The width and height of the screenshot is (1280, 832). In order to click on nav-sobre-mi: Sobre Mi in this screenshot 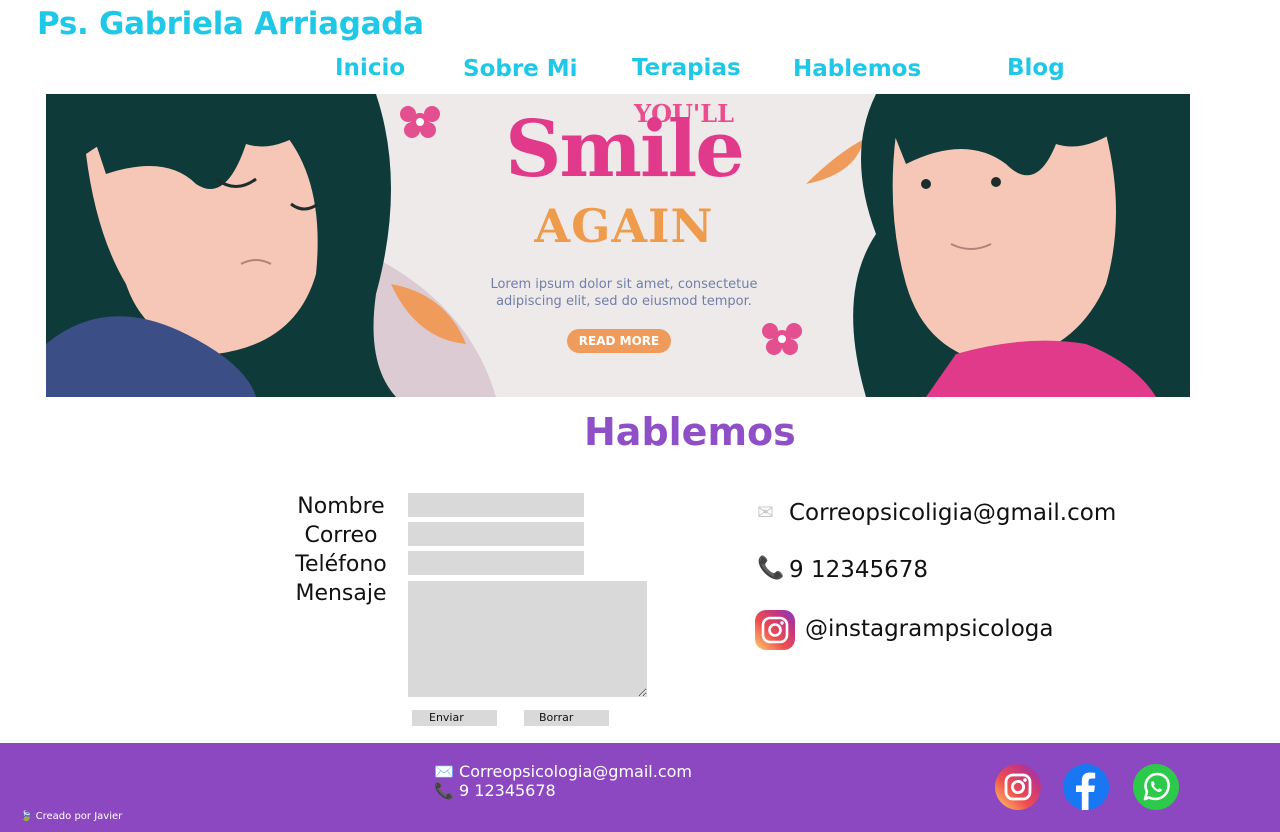, I will do `click(520, 69)`.